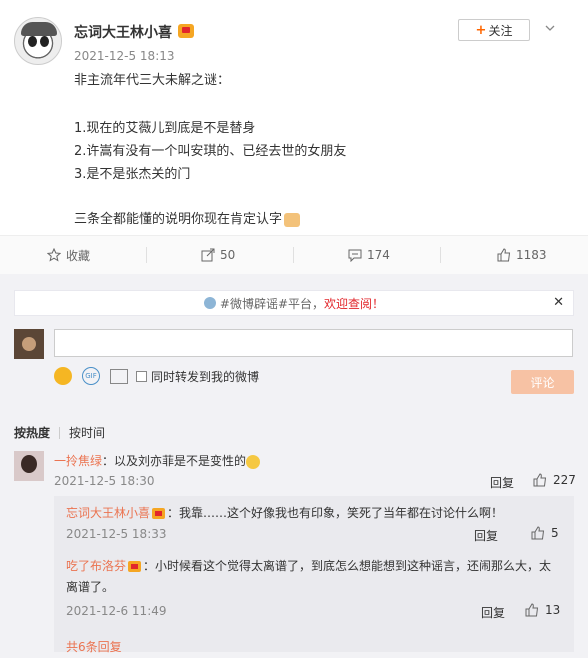 The height and width of the screenshot is (658, 588). I want to click on notice-link: 欢迎查阅！, so click(354, 303).